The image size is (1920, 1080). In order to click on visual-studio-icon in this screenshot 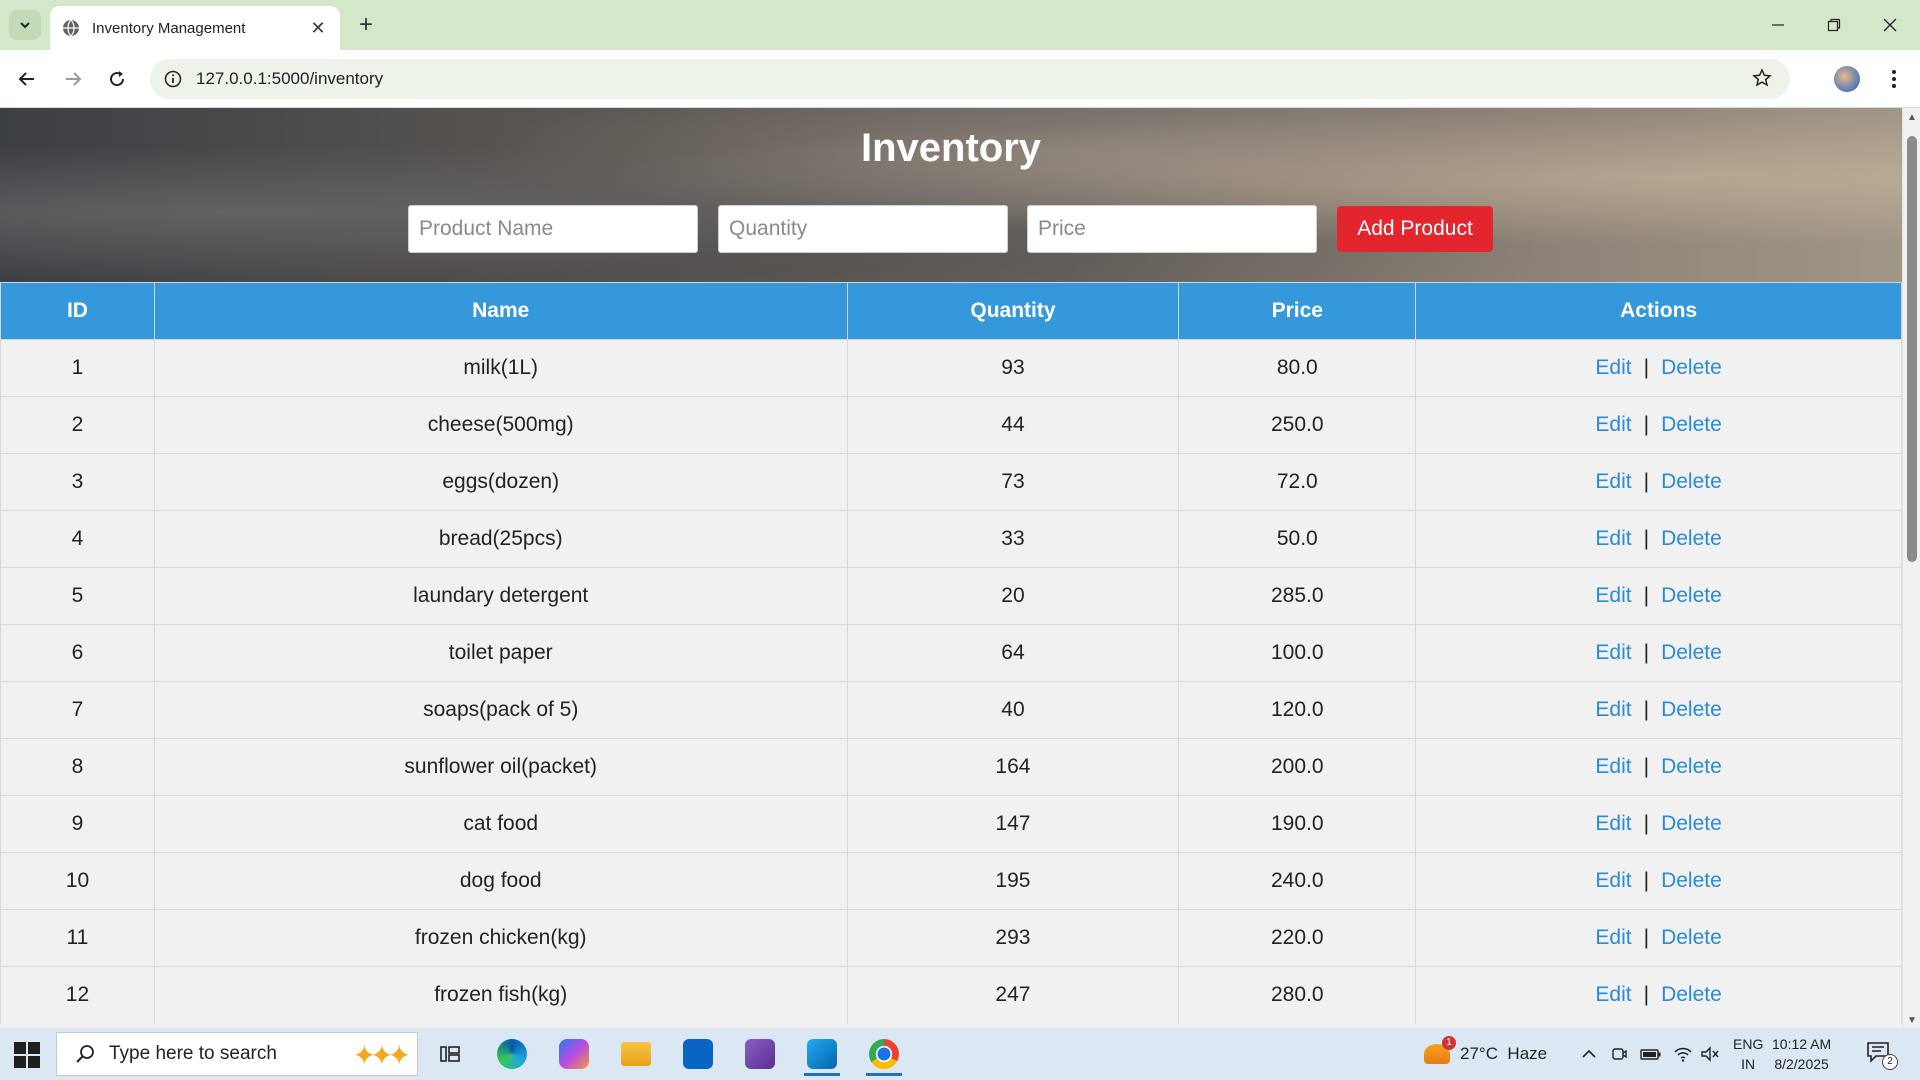, I will do `click(760, 1054)`.